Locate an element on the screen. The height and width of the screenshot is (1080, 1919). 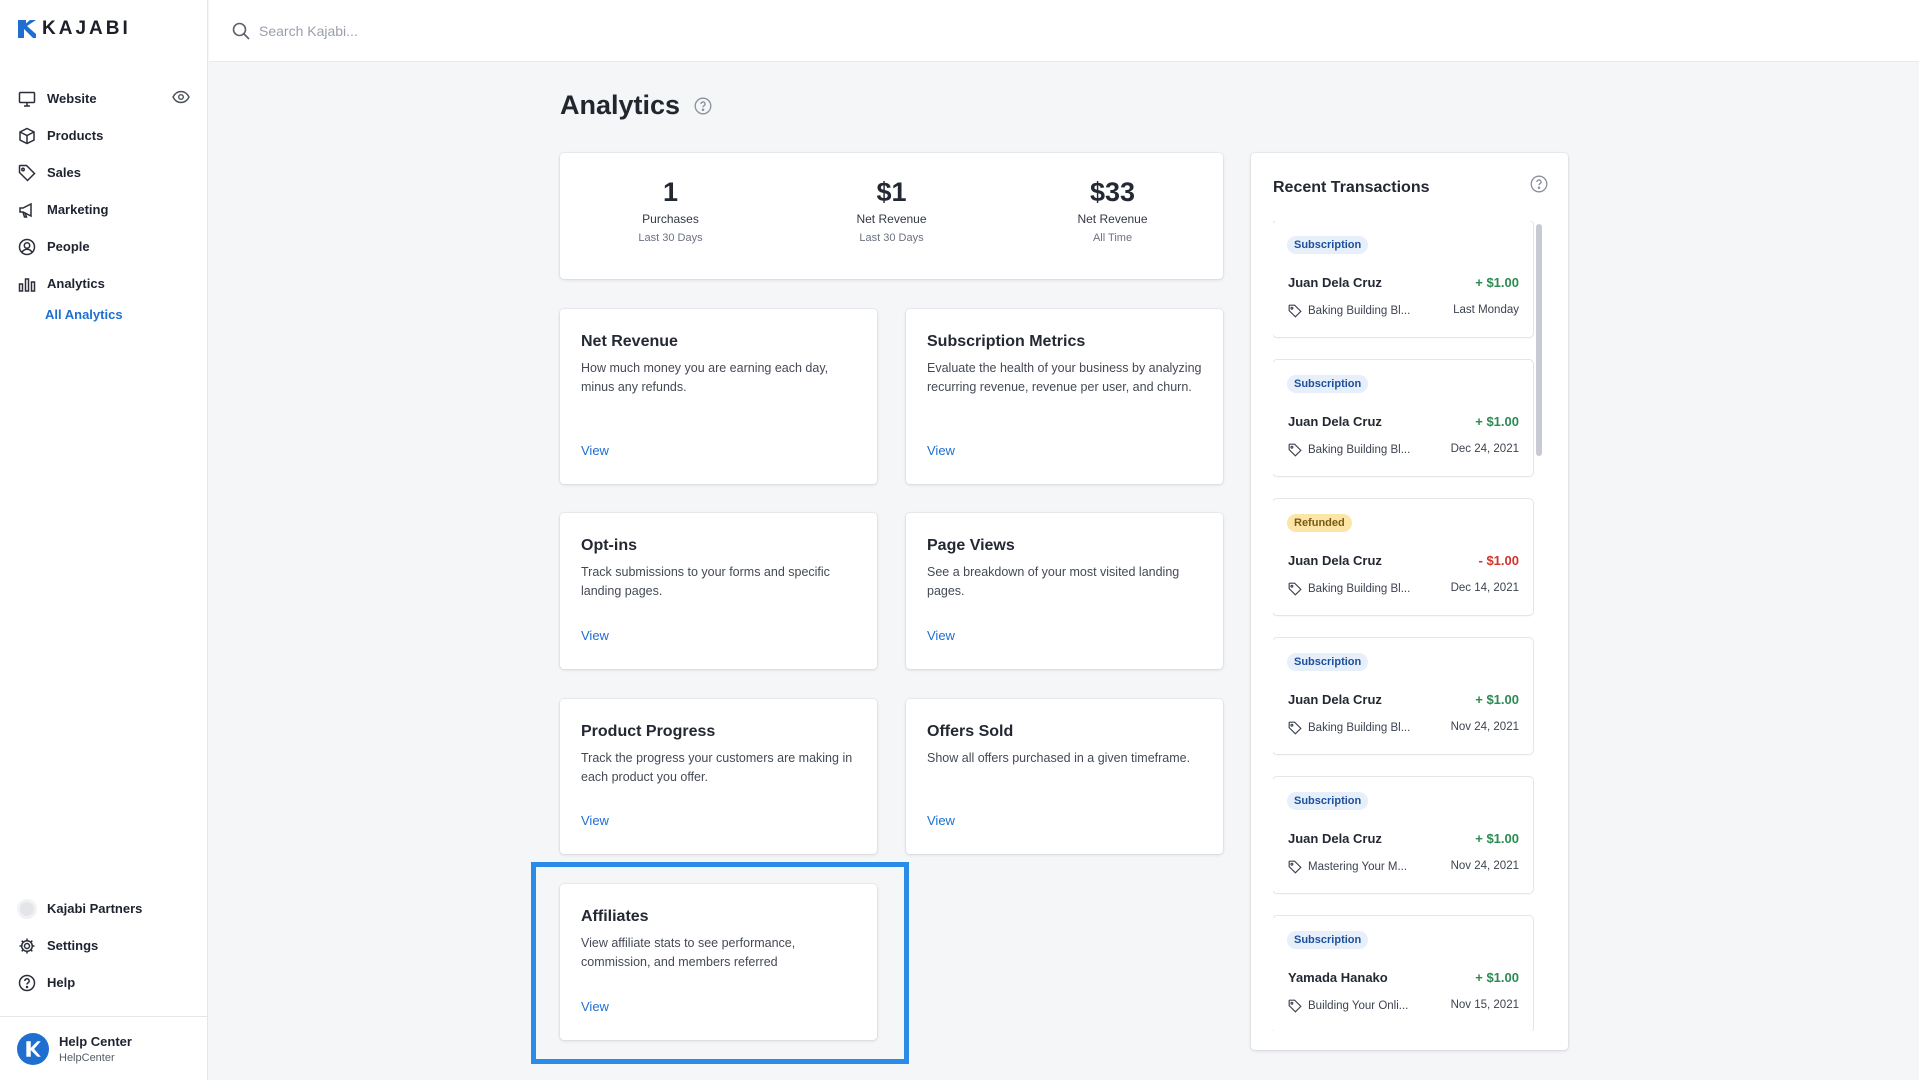
panel-title: Recent Transactions is located at coordinates (1351, 187).